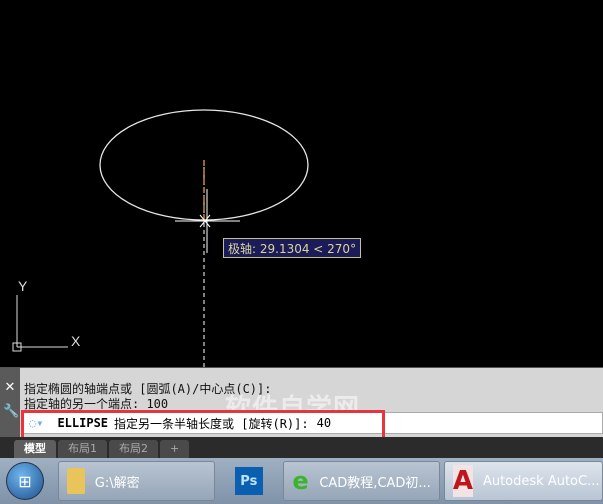 The width and height of the screenshot is (603, 504). What do you see at coordinates (82, 449) in the screenshot?
I see `tab-layout1: 布局1` at bounding box center [82, 449].